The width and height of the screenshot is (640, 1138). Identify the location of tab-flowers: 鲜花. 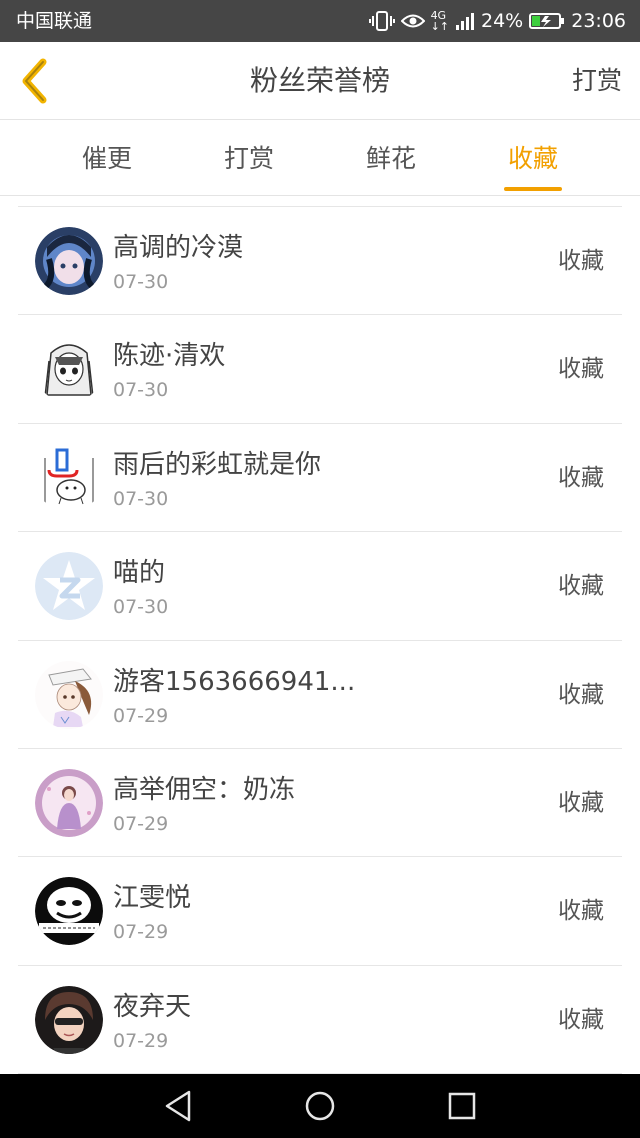
(391, 158).